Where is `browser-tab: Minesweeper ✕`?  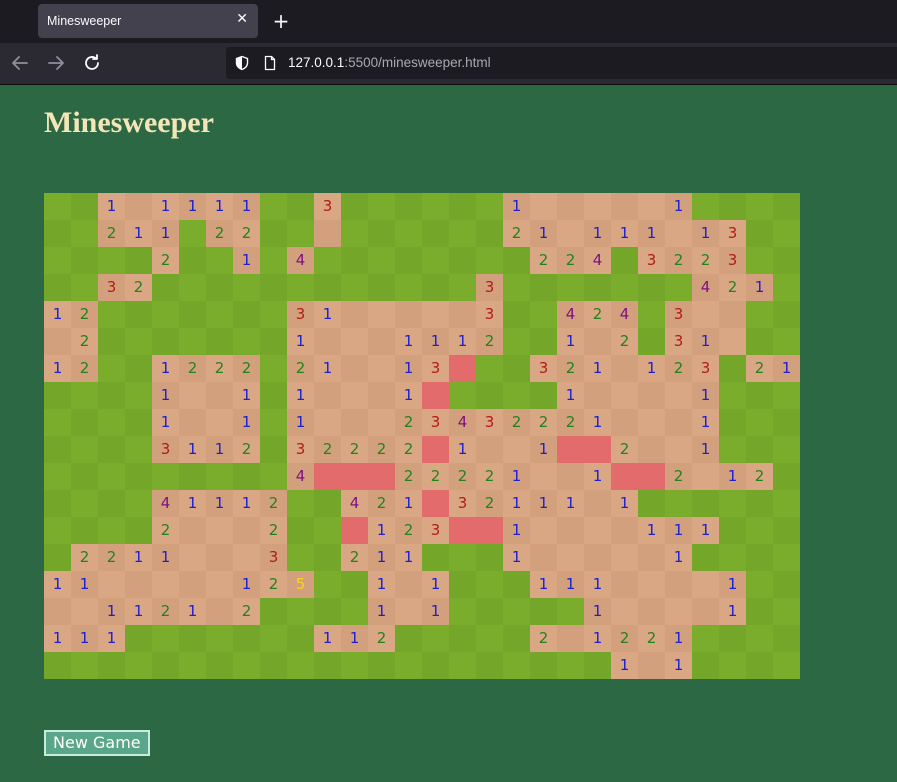 browser-tab: Minesweeper ✕ is located at coordinates (148, 21).